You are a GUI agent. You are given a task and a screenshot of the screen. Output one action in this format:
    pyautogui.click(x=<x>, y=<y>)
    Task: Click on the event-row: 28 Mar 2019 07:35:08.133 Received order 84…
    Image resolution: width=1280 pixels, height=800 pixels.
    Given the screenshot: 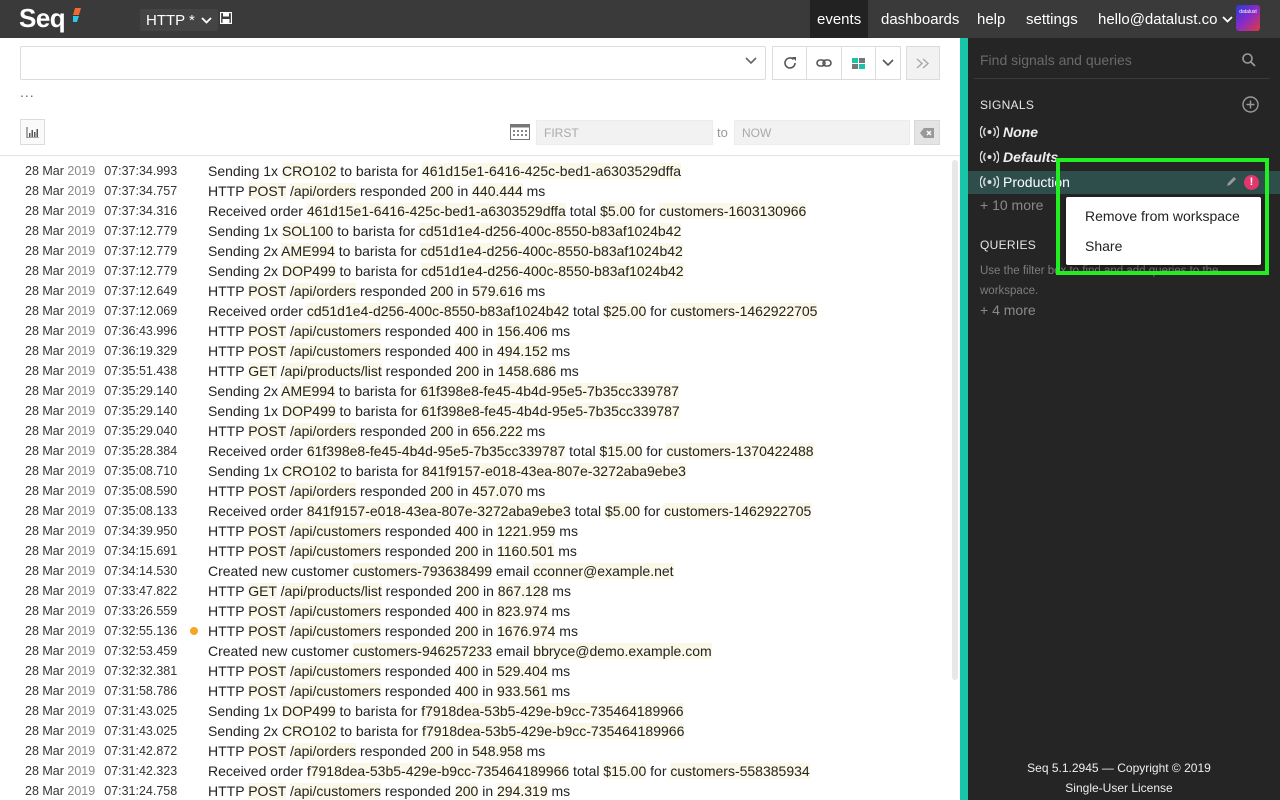 What is the action you would take?
    pyautogui.click(x=476, y=511)
    